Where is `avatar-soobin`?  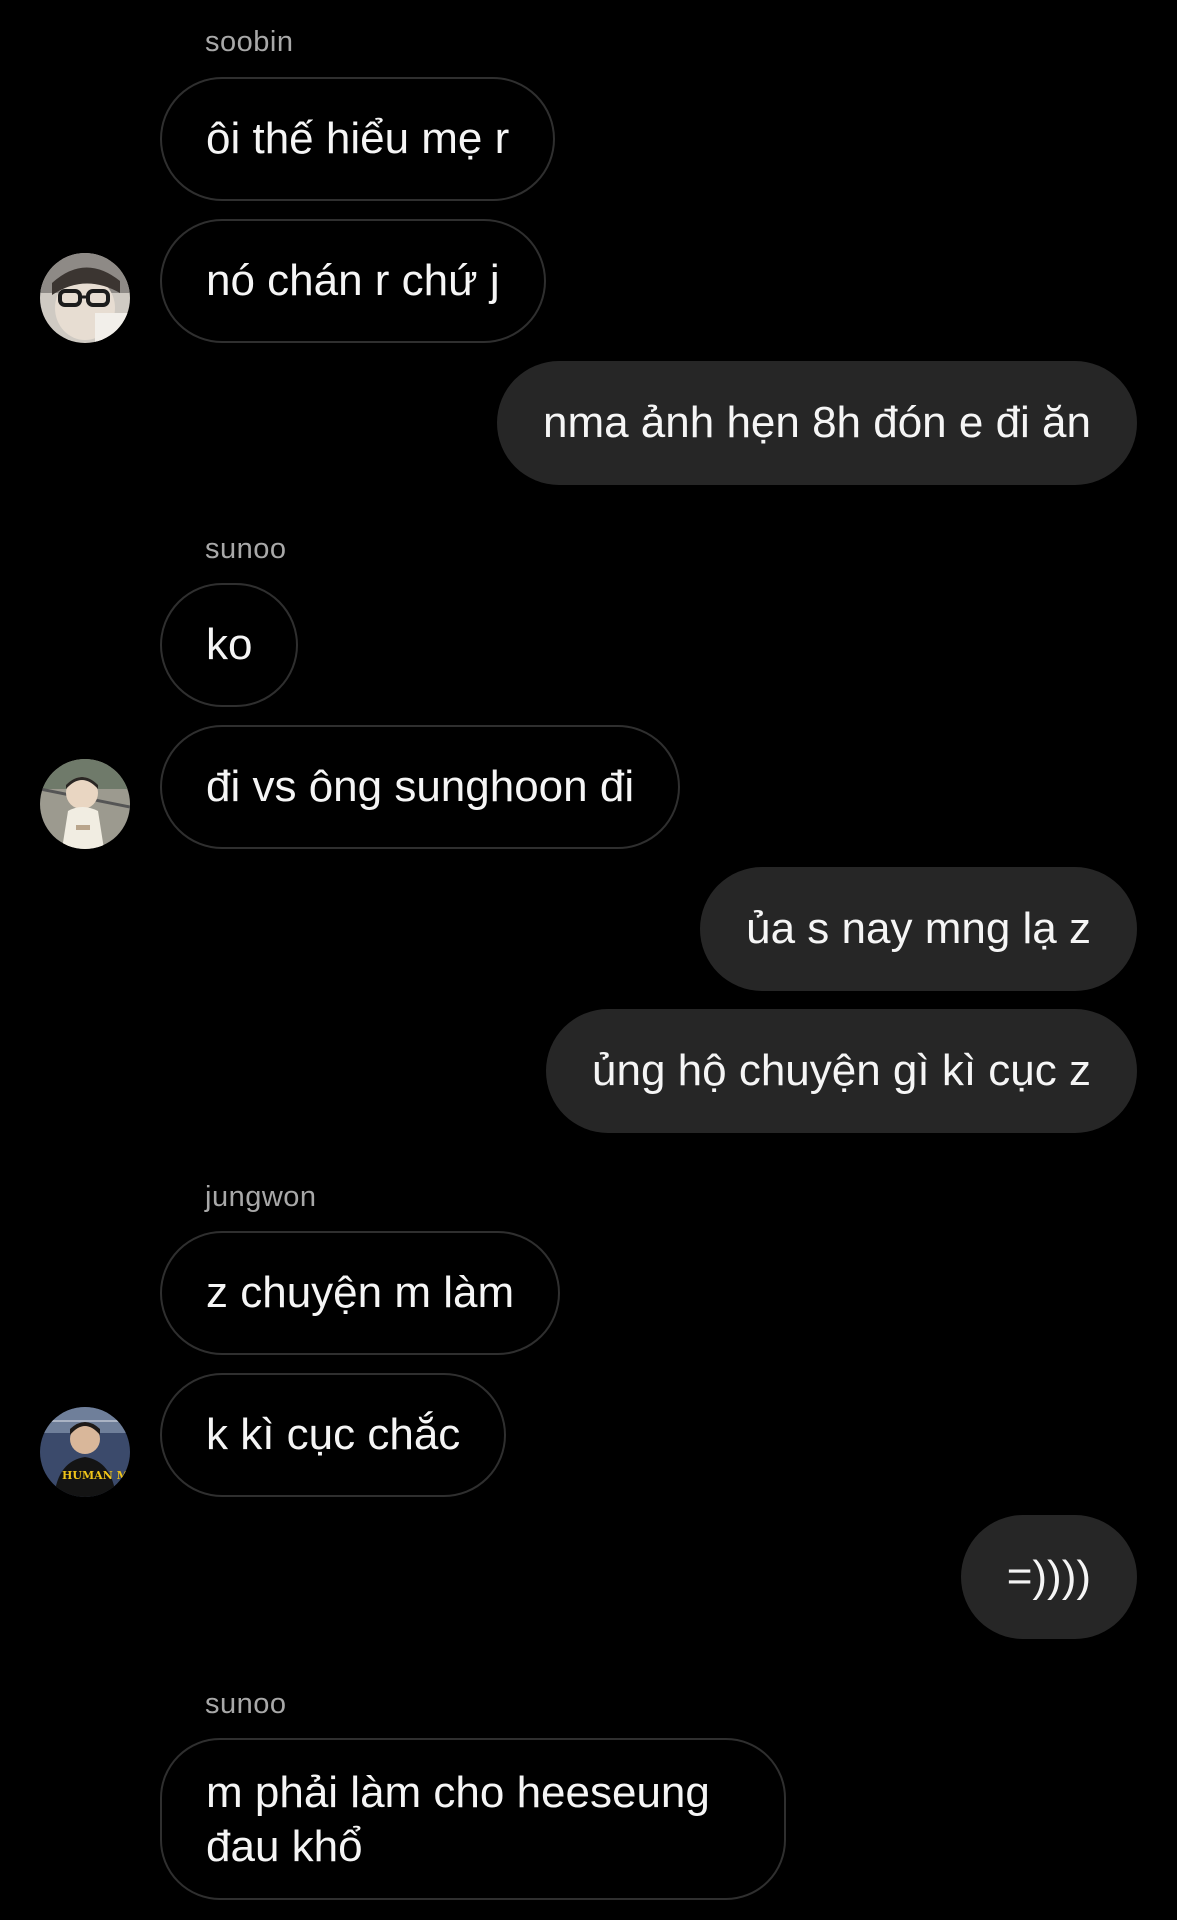 avatar-soobin is located at coordinates (85, 298).